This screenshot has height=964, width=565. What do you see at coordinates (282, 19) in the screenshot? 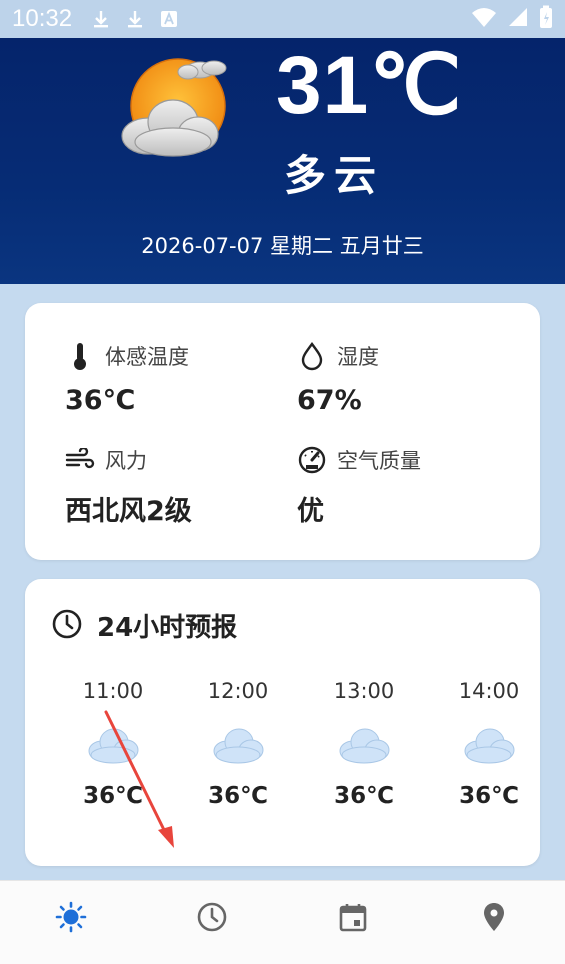
I see `status-bar: 10:32` at bounding box center [282, 19].